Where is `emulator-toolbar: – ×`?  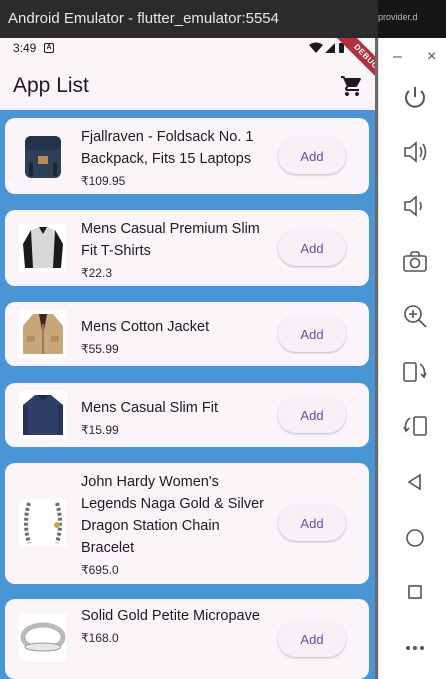
emulator-toolbar: – × is located at coordinates (412, 358).